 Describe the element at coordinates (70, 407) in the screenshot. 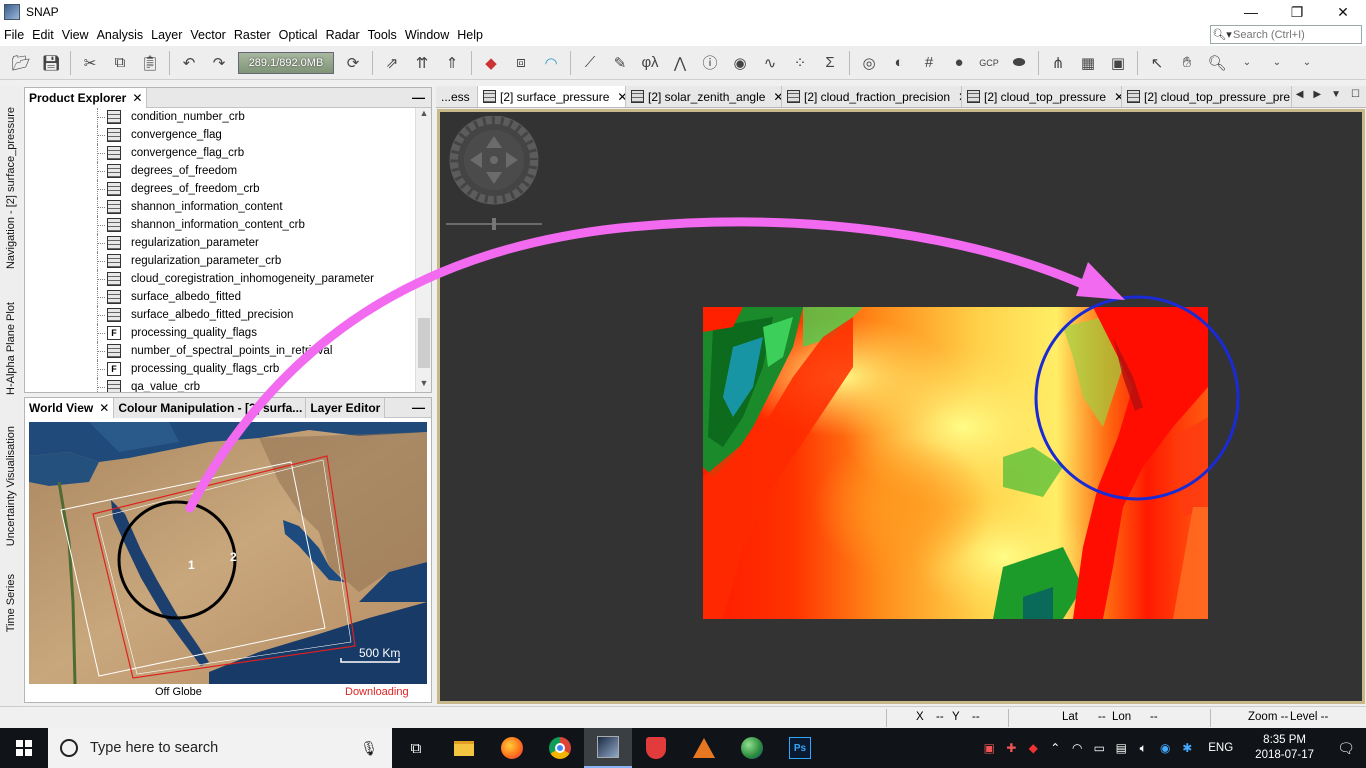

I see `tab-world-view: World View ✕` at that location.